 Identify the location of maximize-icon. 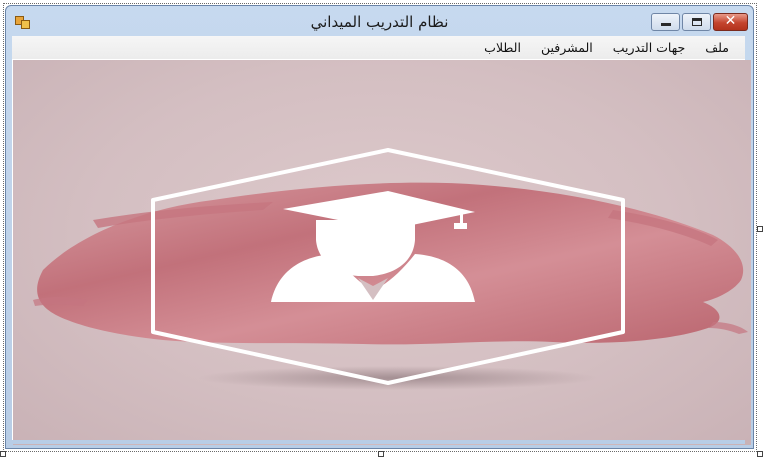
(697, 22).